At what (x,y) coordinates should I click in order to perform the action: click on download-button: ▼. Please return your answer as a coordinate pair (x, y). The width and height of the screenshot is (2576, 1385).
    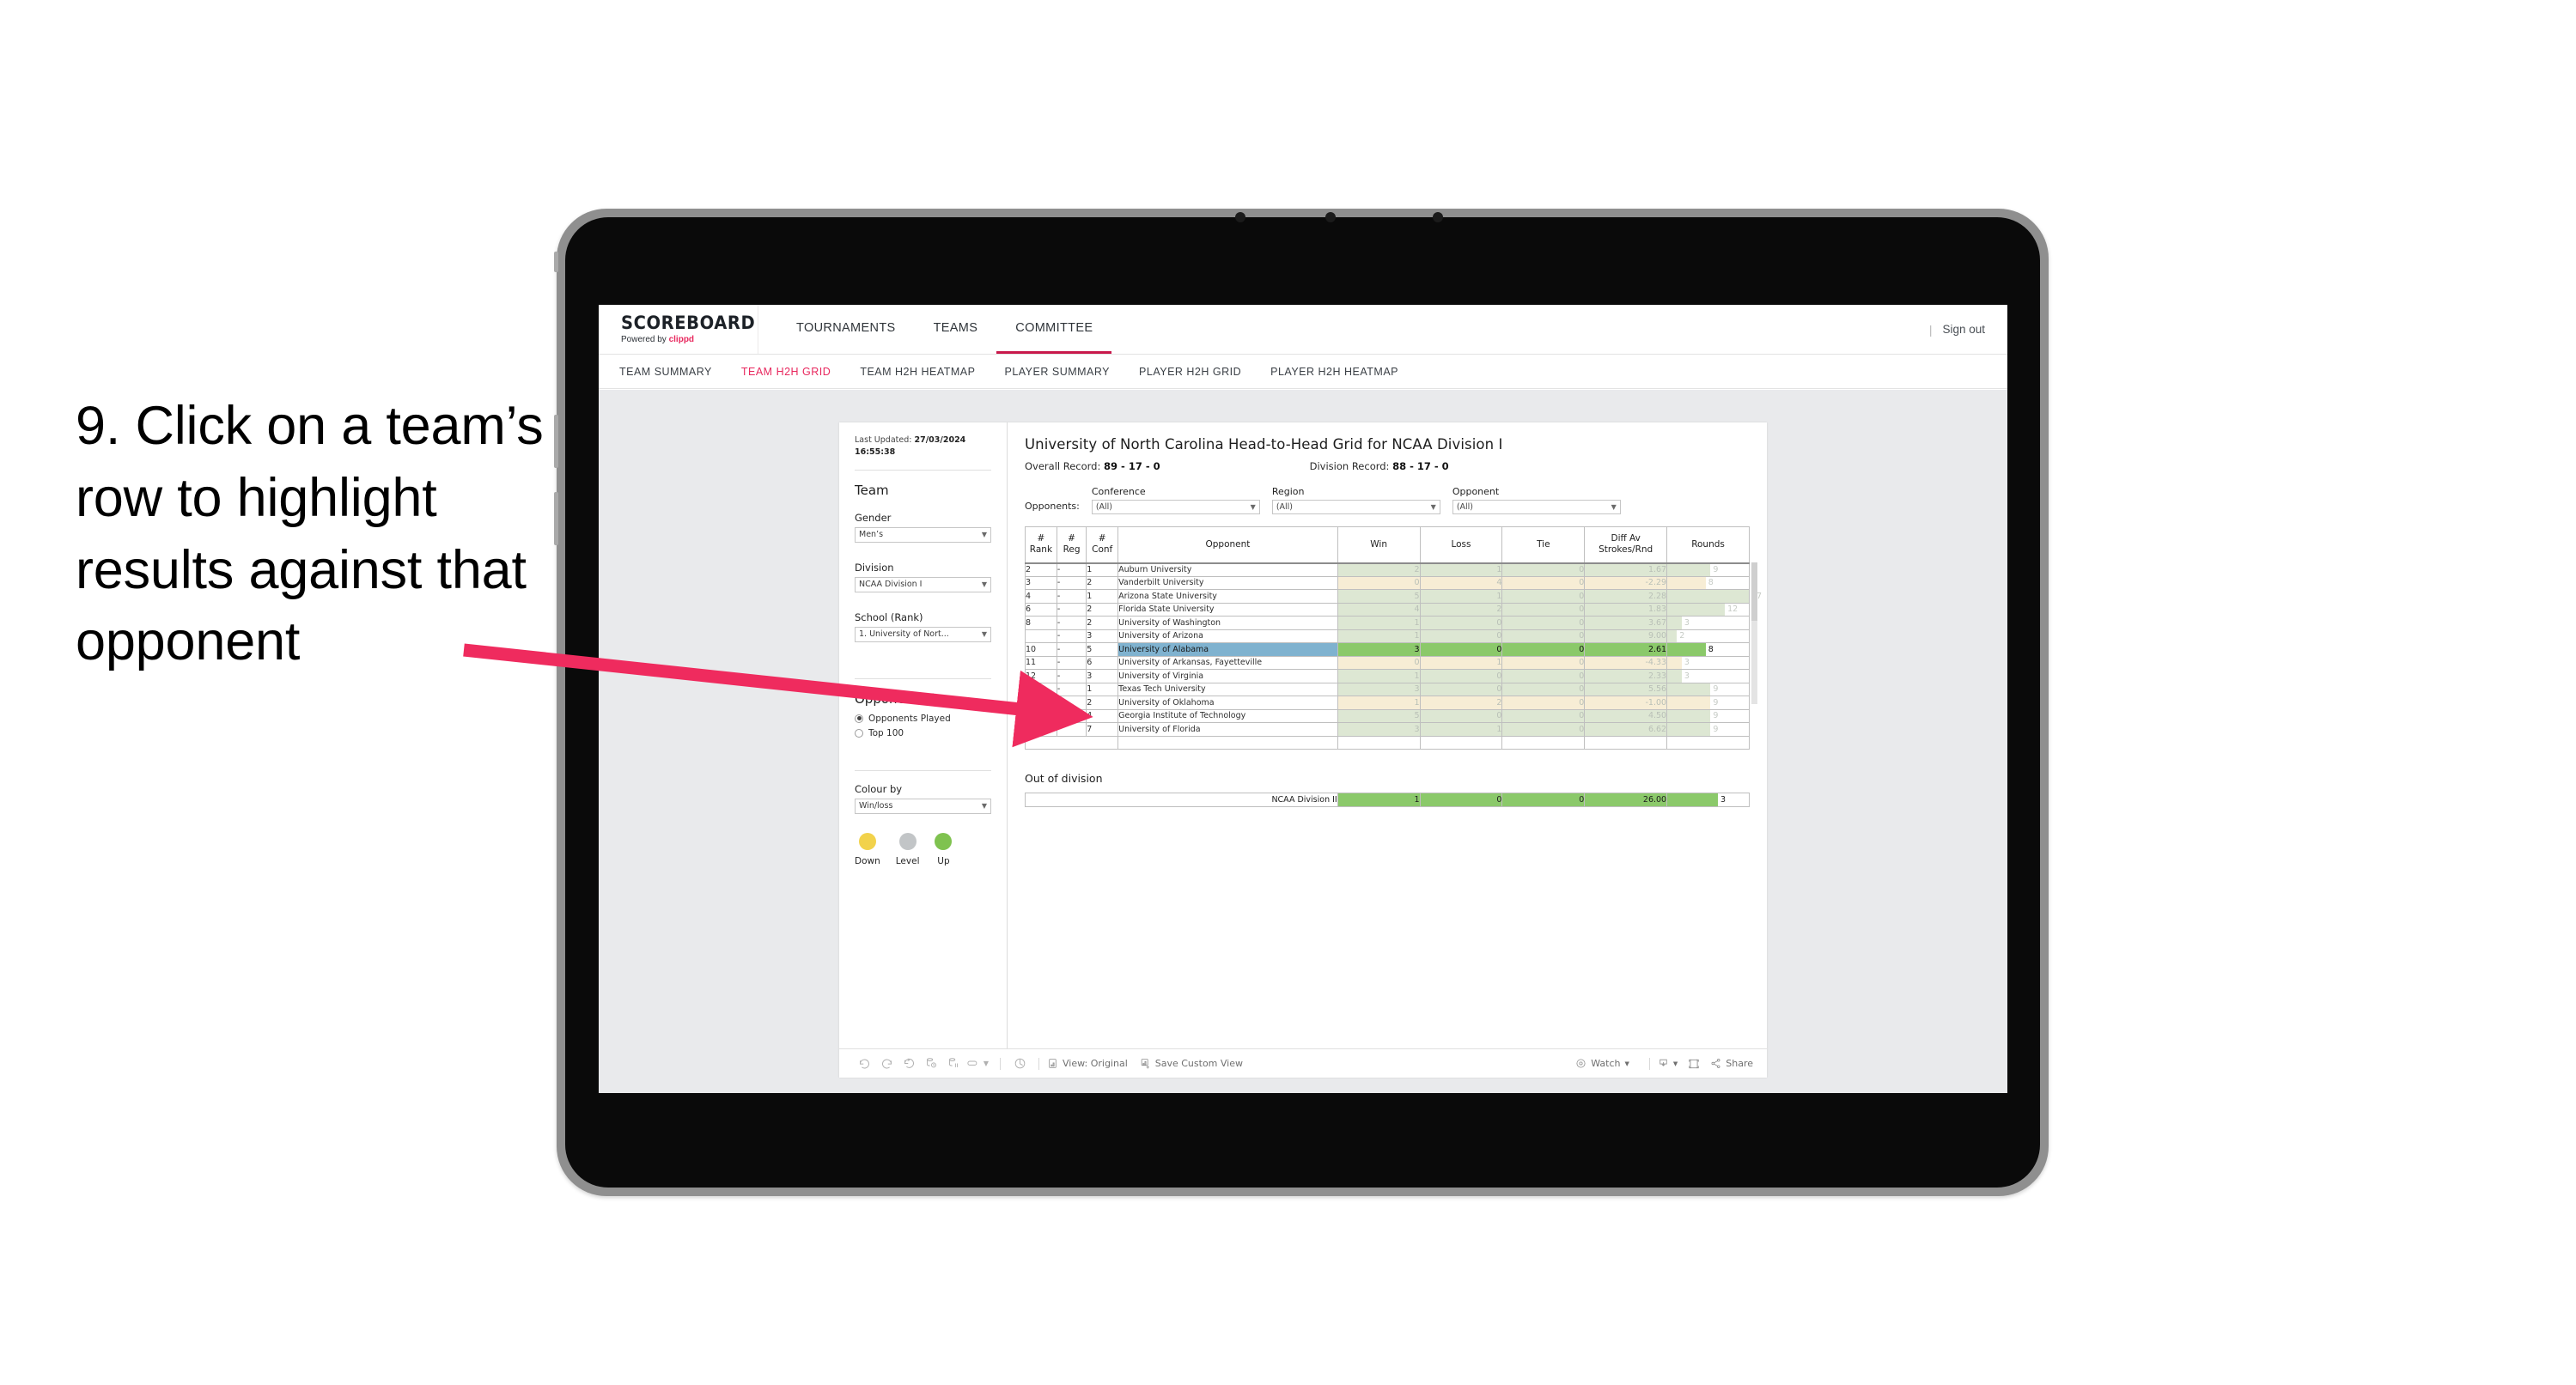
    Looking at the image, I should click on (1668, 1063).